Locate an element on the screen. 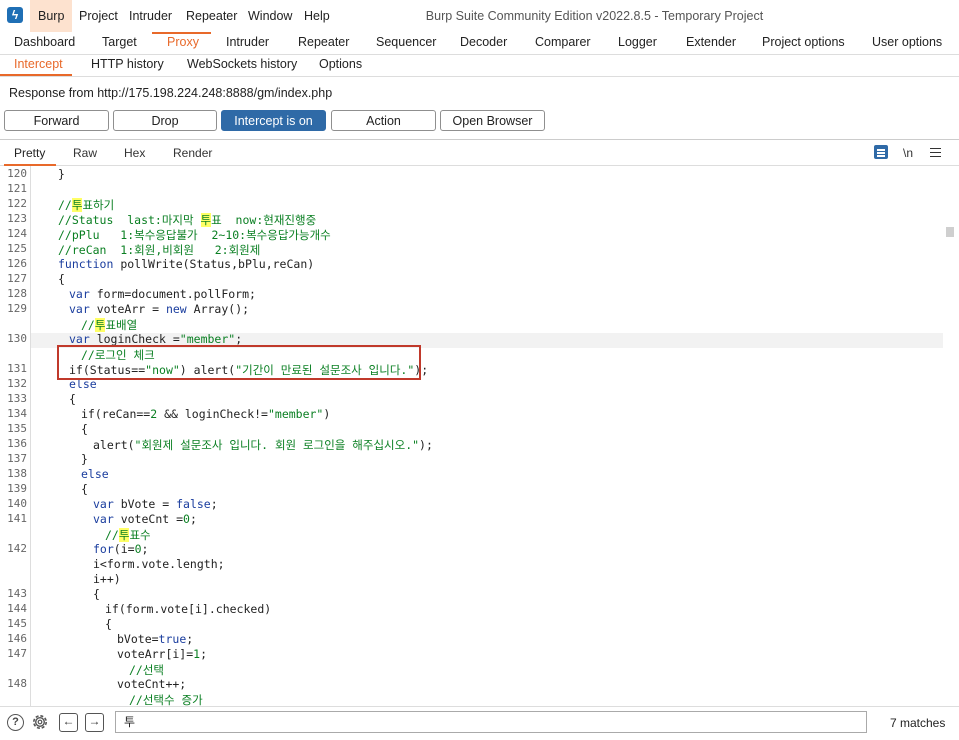 The height and width of the screenshot is (740, 959). drop-button: Drop is located at coordinates (165, 120).